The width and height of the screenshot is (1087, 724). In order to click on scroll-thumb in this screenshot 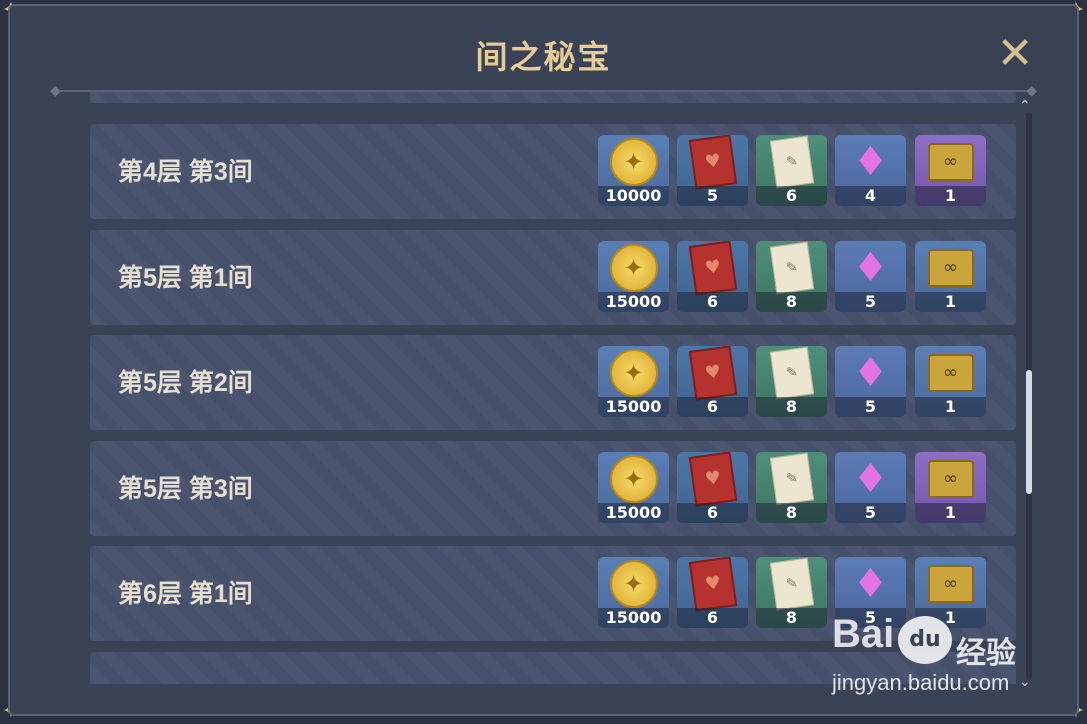, I will do `click(1029, 432)`.